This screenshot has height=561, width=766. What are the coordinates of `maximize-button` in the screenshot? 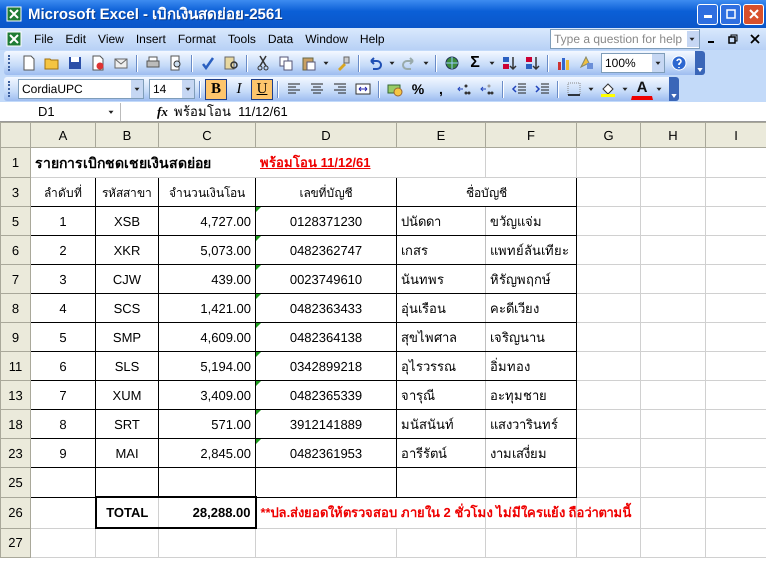 It's located at (730, 14).